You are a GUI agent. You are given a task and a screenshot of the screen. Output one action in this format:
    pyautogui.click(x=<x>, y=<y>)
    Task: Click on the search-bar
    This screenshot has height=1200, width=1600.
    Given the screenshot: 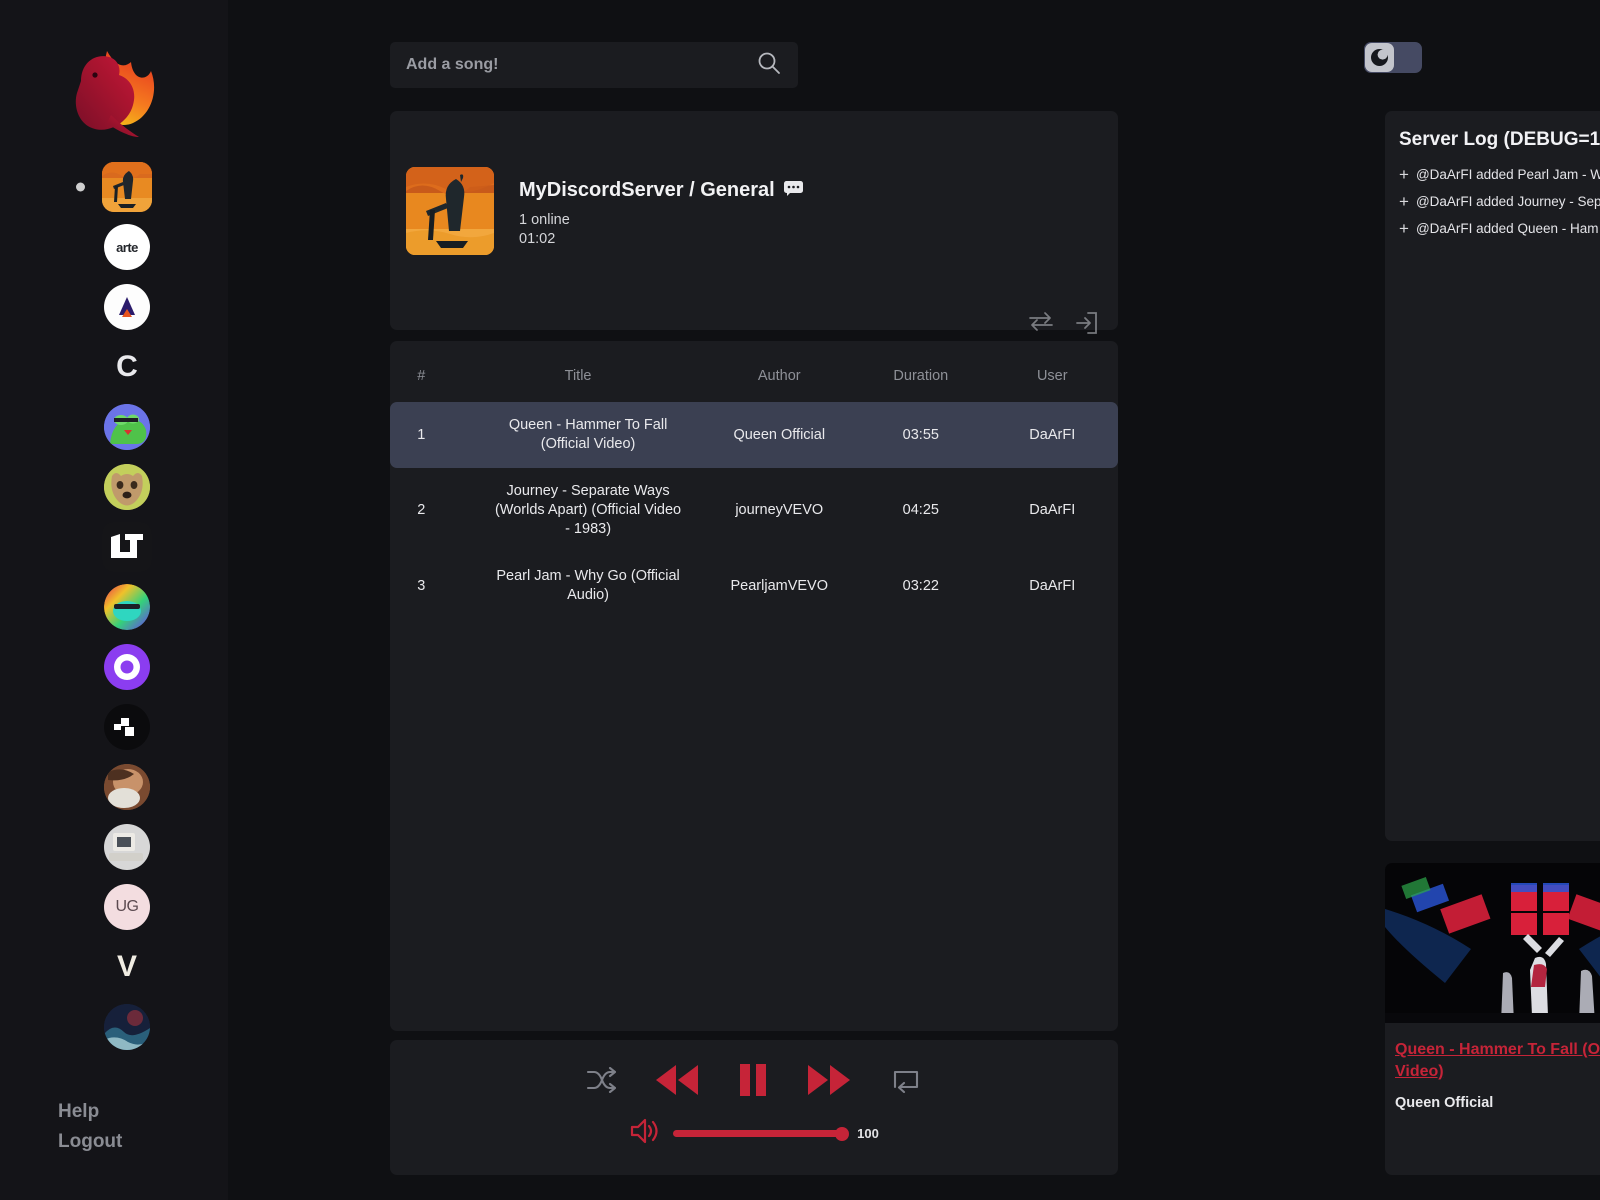 What is the action you would take?
    pyautogui.click(x=594, y=65)
    